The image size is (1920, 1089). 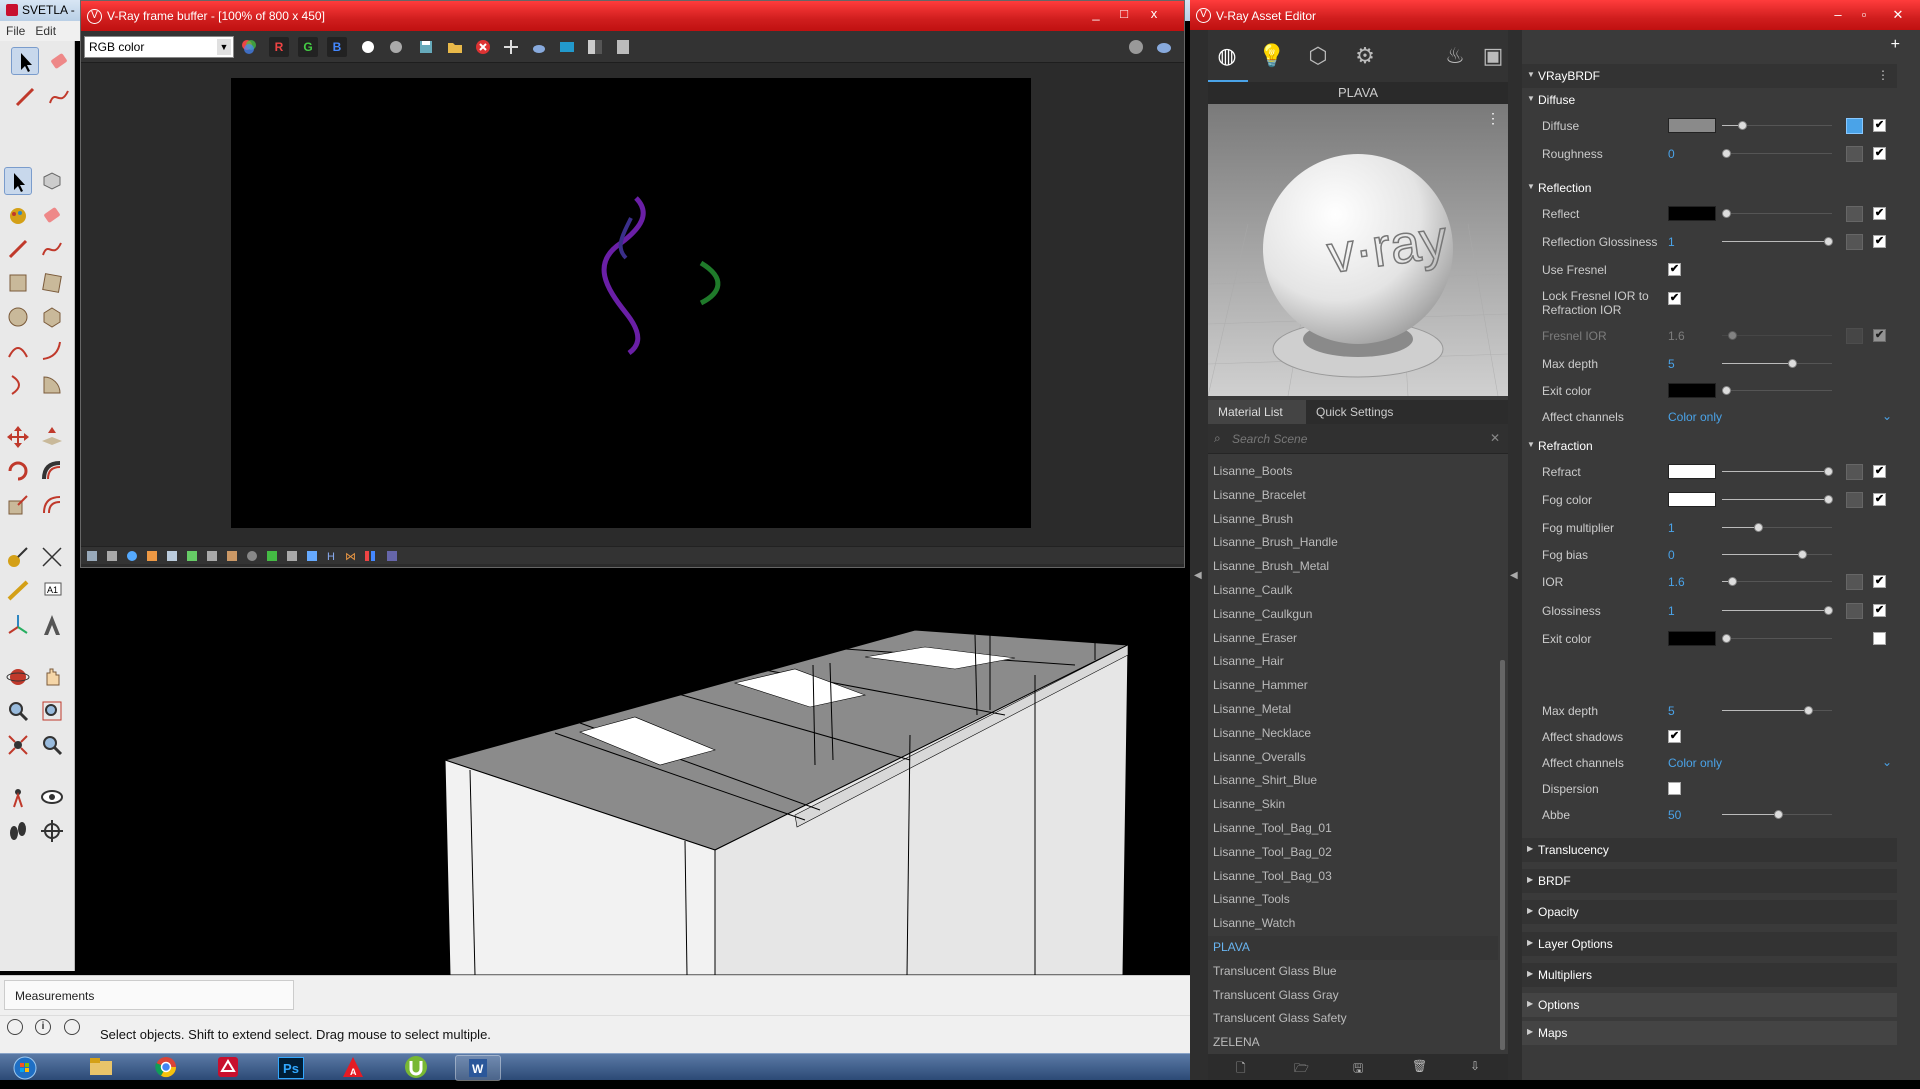 I want to click on reflection-glossiness-slider, so click(x=1777, y=241).